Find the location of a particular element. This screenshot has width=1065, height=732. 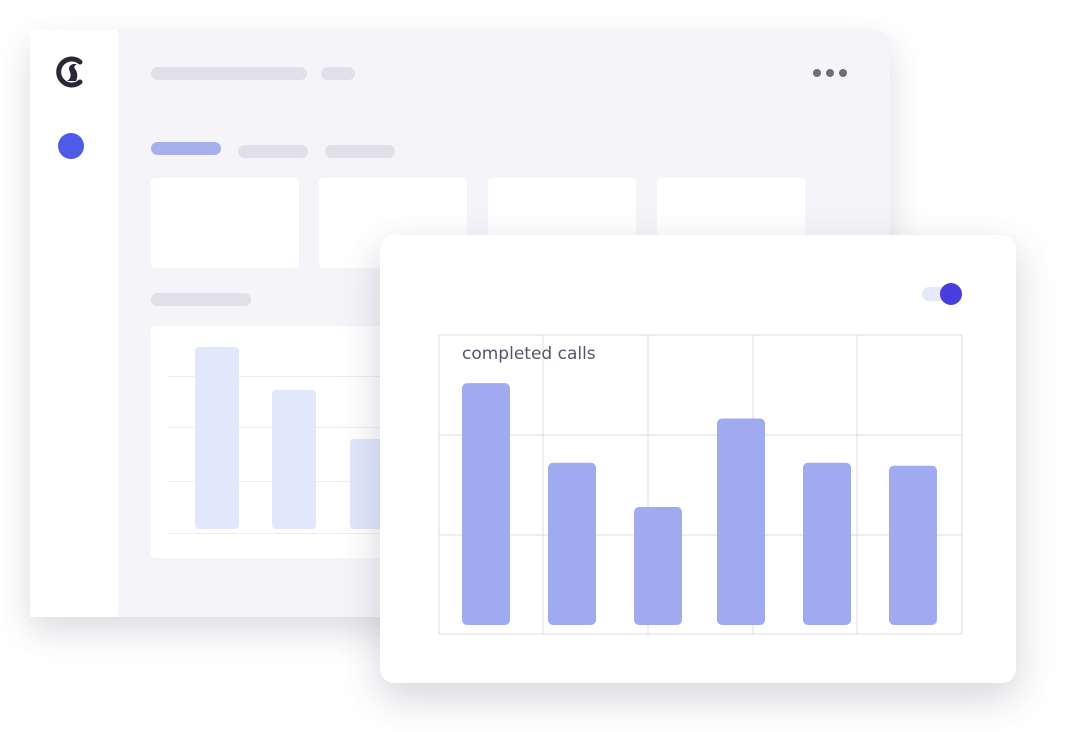

stat-card is located at coordinates (225, 223).